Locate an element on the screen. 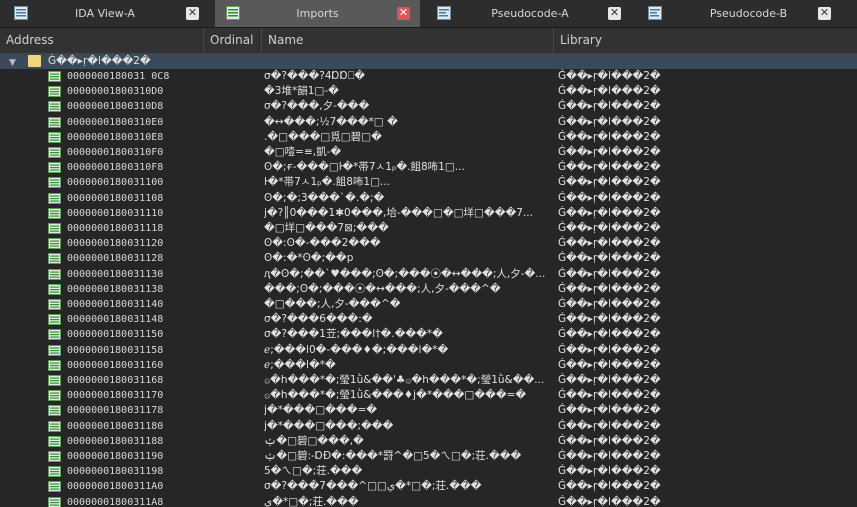 The height and width of the screenshot is (507, 857). address-cell: 0000000180031150 is located at coordinates (115, 335).